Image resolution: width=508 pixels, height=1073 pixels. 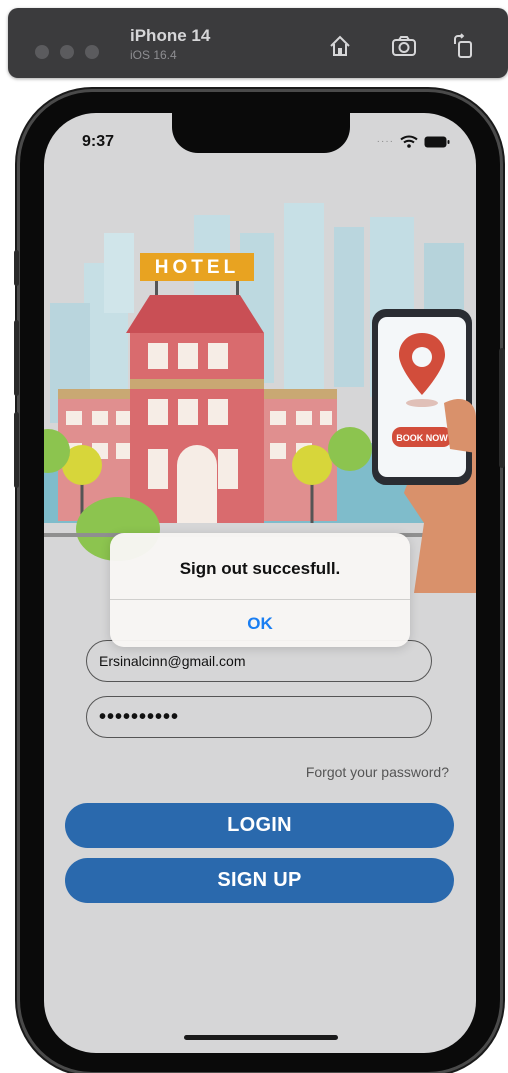 What do you see at coordinates (258, 43) in the screenshot?
I see `simulator-toolbar: iPhone 14 iOS 16.4` at bounding box center [258, 43].